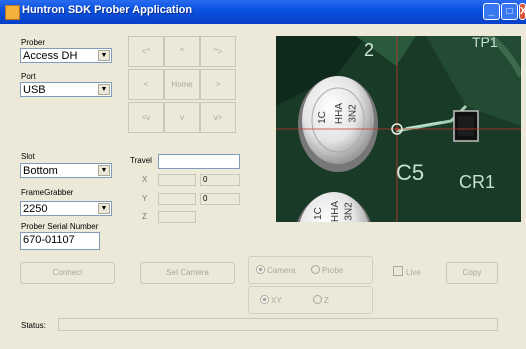  Describe the element at coordinates (177, 199) in the screenshot. I see `y-field` at that location.